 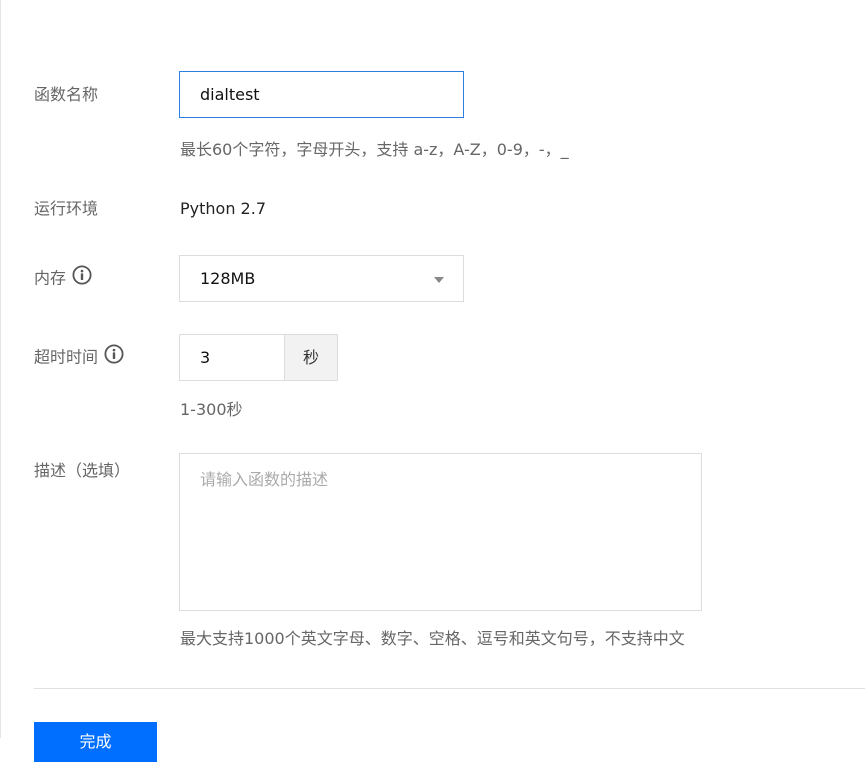 What do you see at coordinates (82, 470) in the screenshot?
I see `description-label: 描述（选填）` at bounding box center [82, 470].